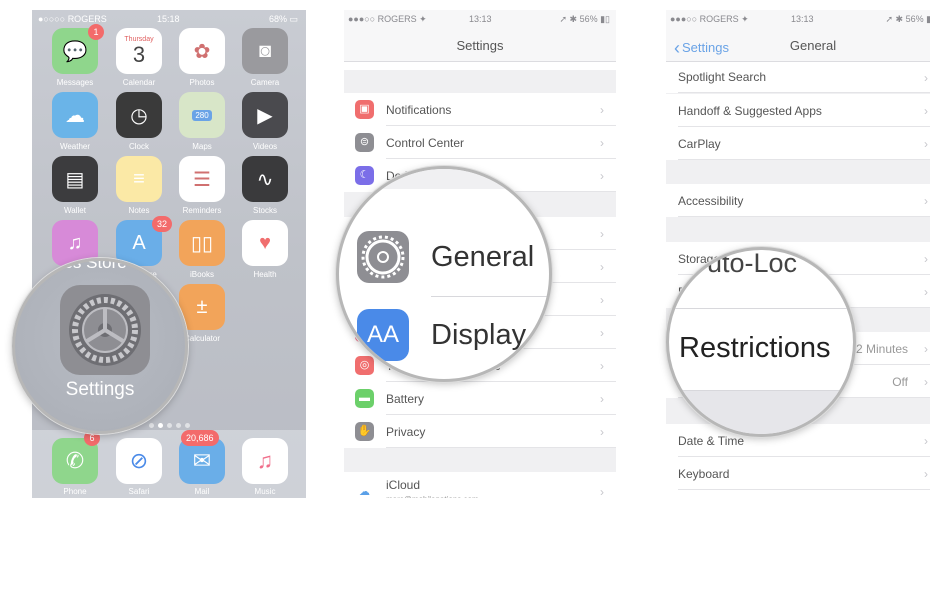 This screenshot has height=607, width=930. Describe the element at coordinates (75, 491) in the screenshot. I see `app-label: Phone` at that location.